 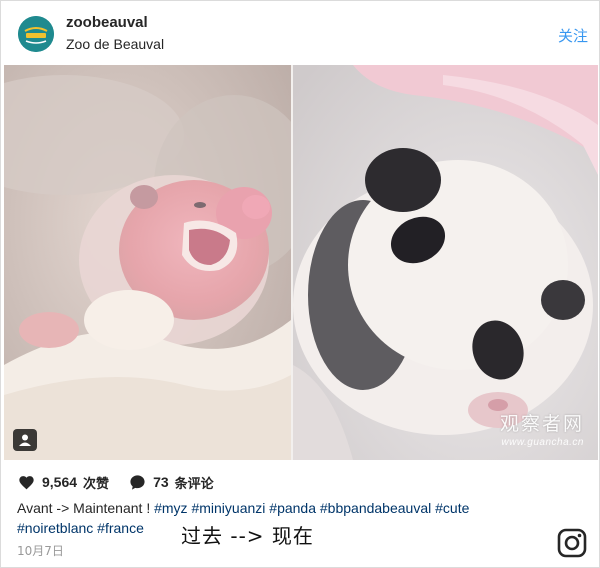 What do you see at coordinates (542, 442) in the screenshot?
I see `watermark-url: www.guancha.cn` at bounding box center [542, 442].